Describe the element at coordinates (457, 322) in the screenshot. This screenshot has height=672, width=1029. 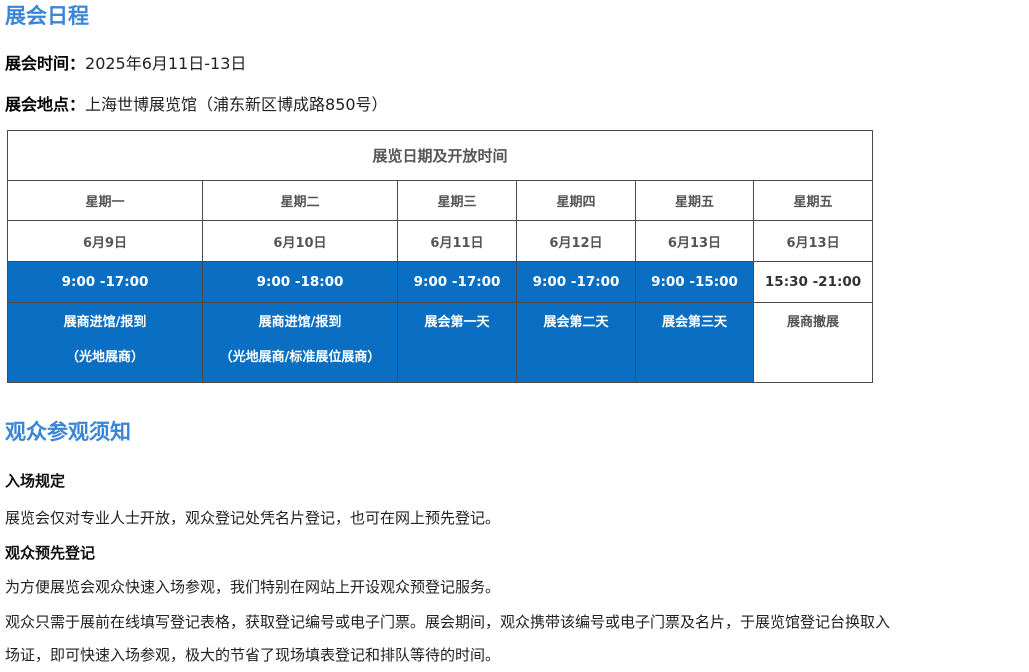
I see `activity-line: 展会第一天` at that location.